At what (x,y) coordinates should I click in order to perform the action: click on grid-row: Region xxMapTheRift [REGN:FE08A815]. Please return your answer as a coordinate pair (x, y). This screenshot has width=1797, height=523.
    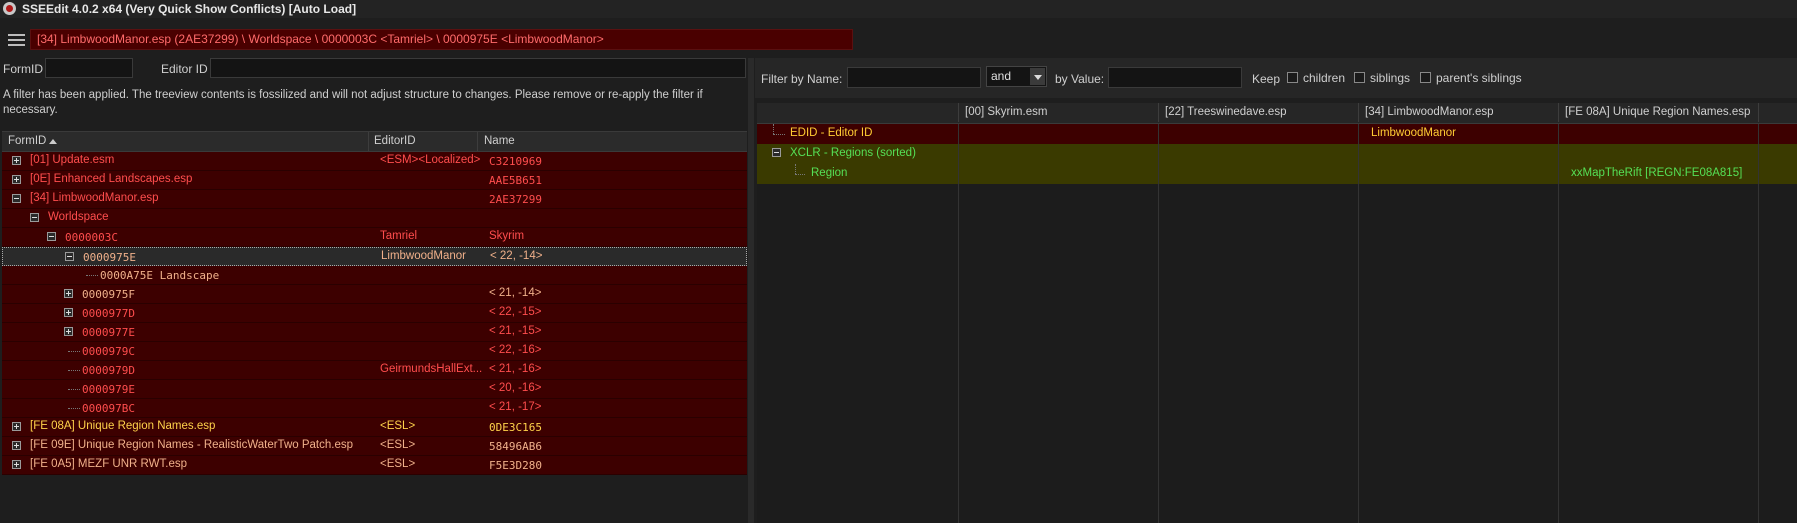
    Looking at the image, I should click on (1277, 174).